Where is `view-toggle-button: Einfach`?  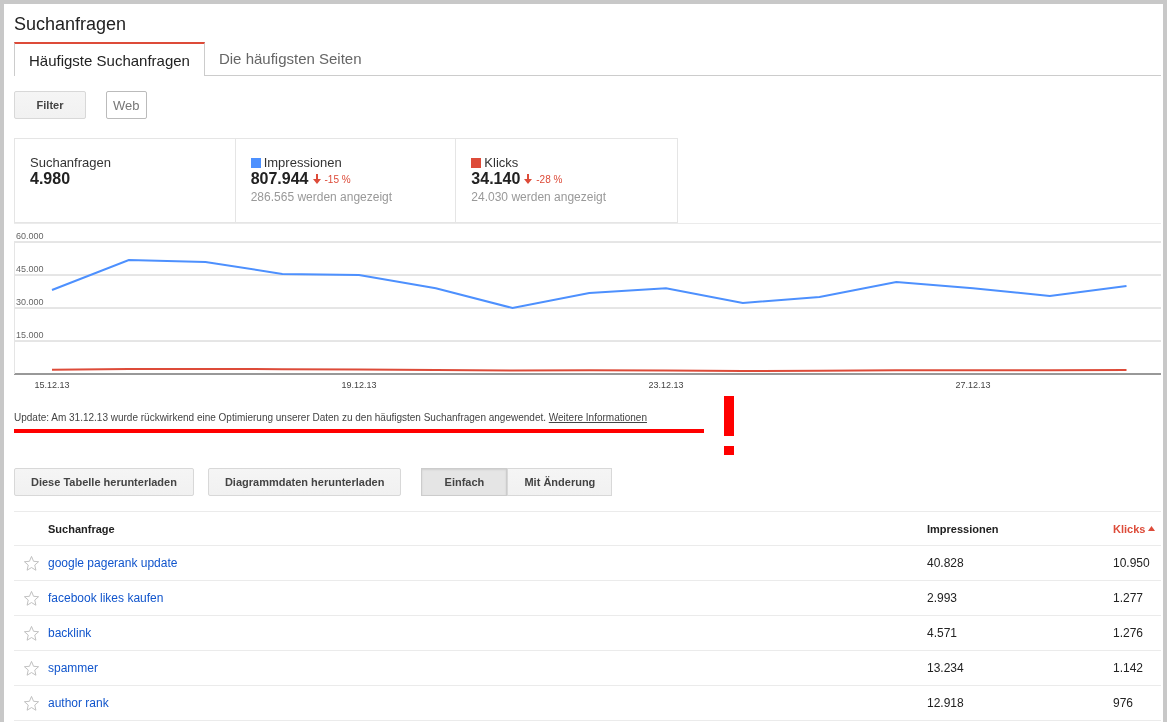
view-toggle-button: Einfach is located at coordinates (464, 482).